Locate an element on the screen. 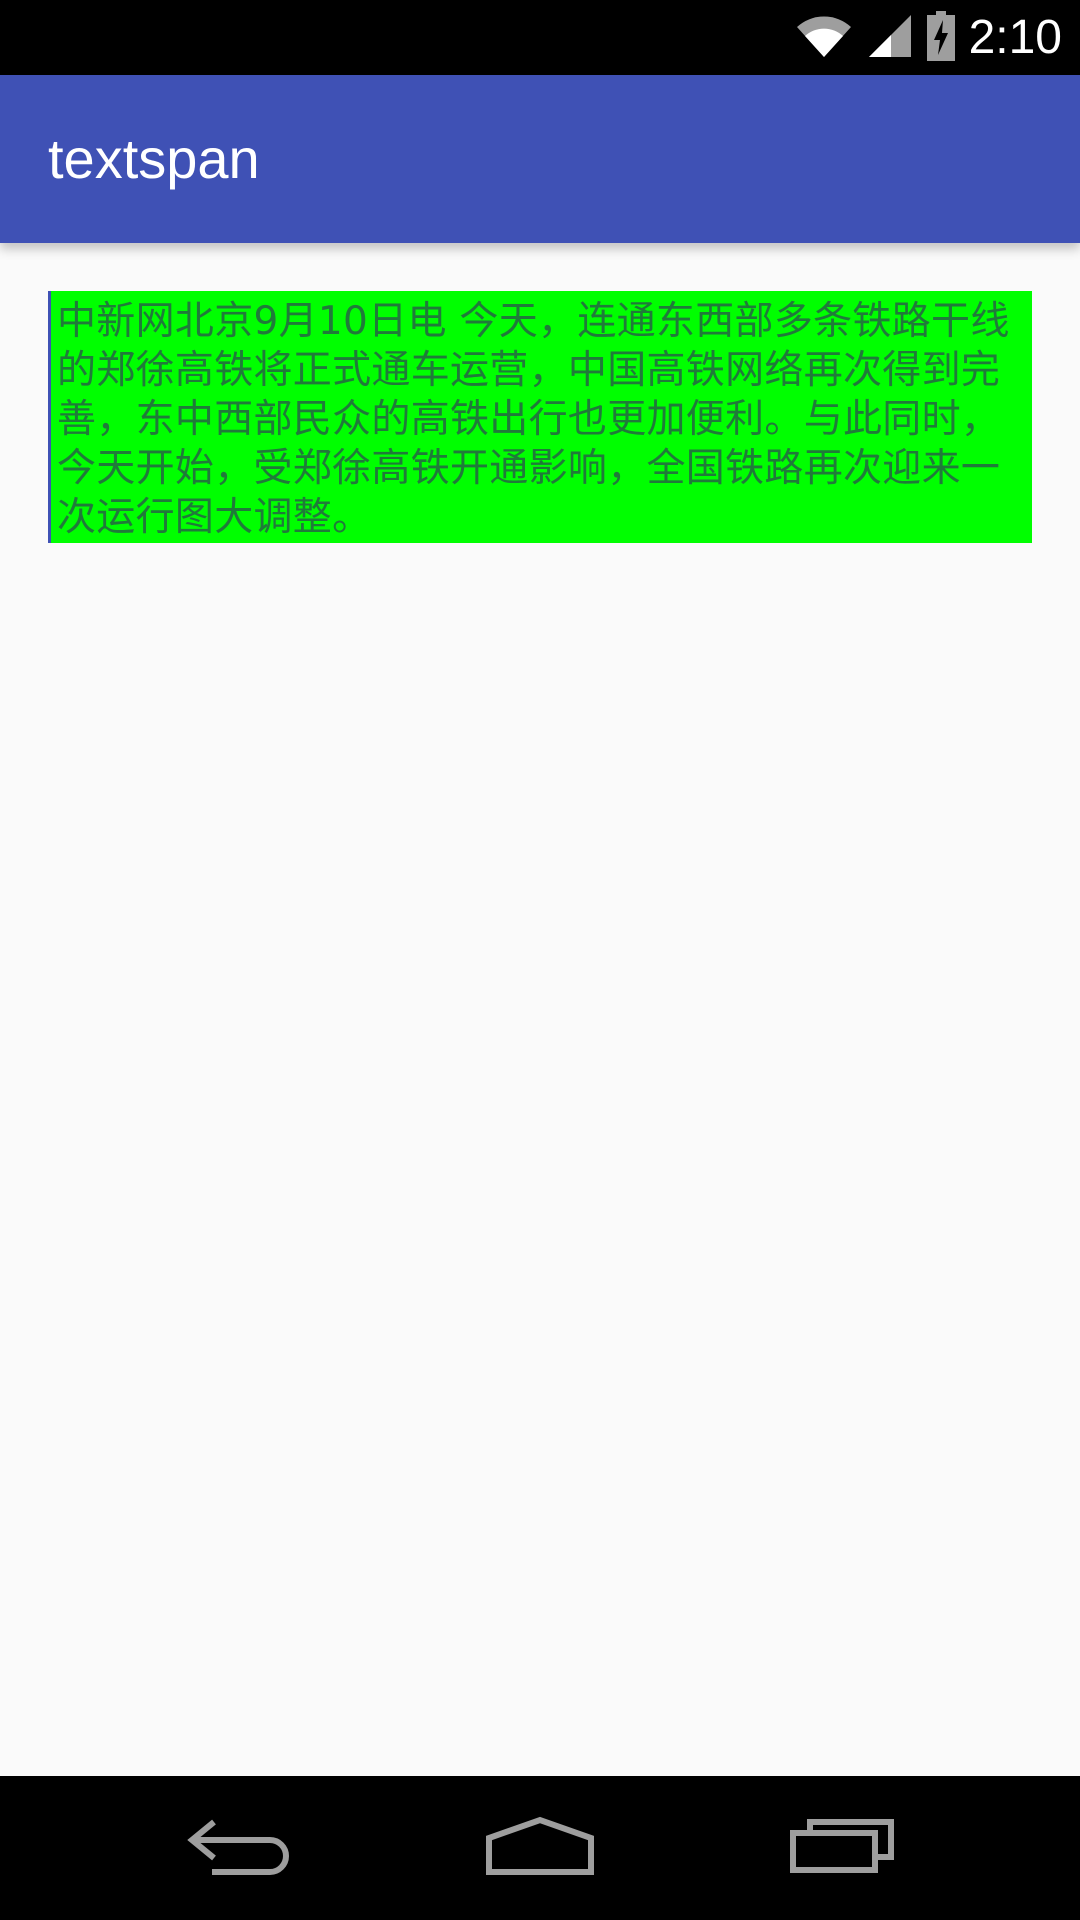  back-icon is located at coordinates (238, 1848).